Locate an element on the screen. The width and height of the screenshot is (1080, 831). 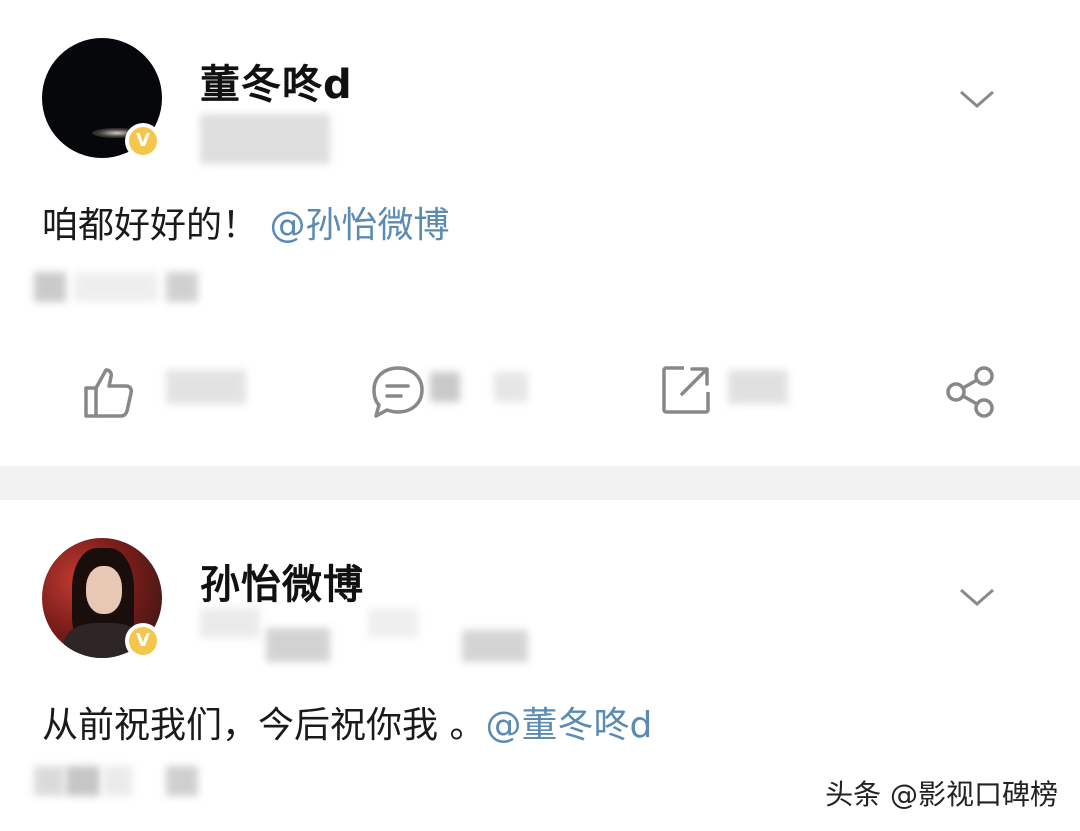
post-body: 咱都好好的！ is located at coordinates (150, 225).